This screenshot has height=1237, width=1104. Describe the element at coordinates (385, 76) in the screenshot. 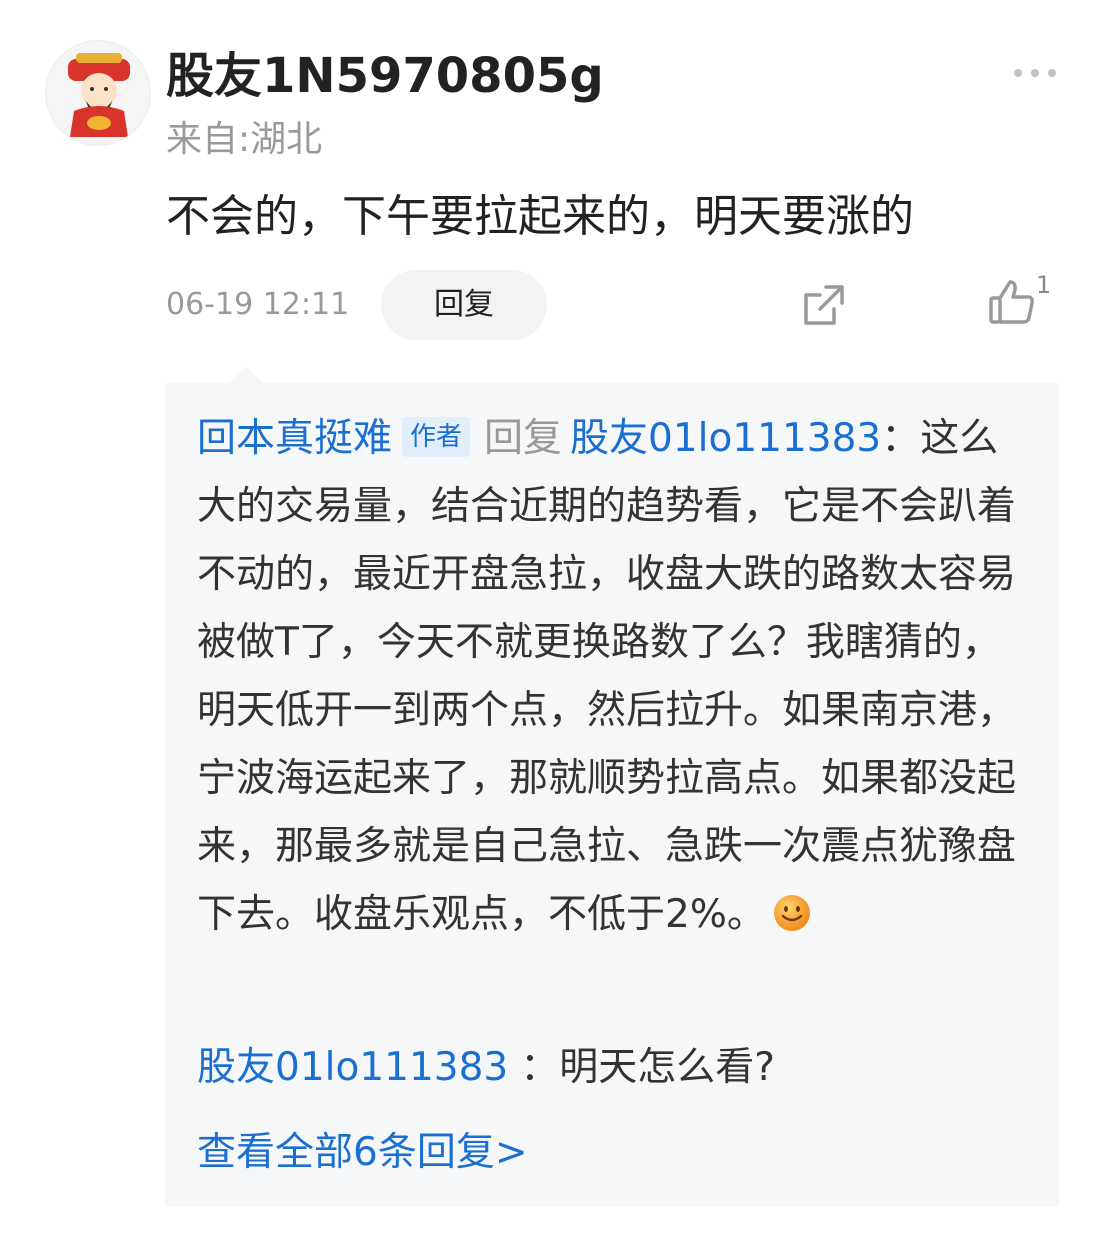

I see `username: 股友1N5970805g` at that location.